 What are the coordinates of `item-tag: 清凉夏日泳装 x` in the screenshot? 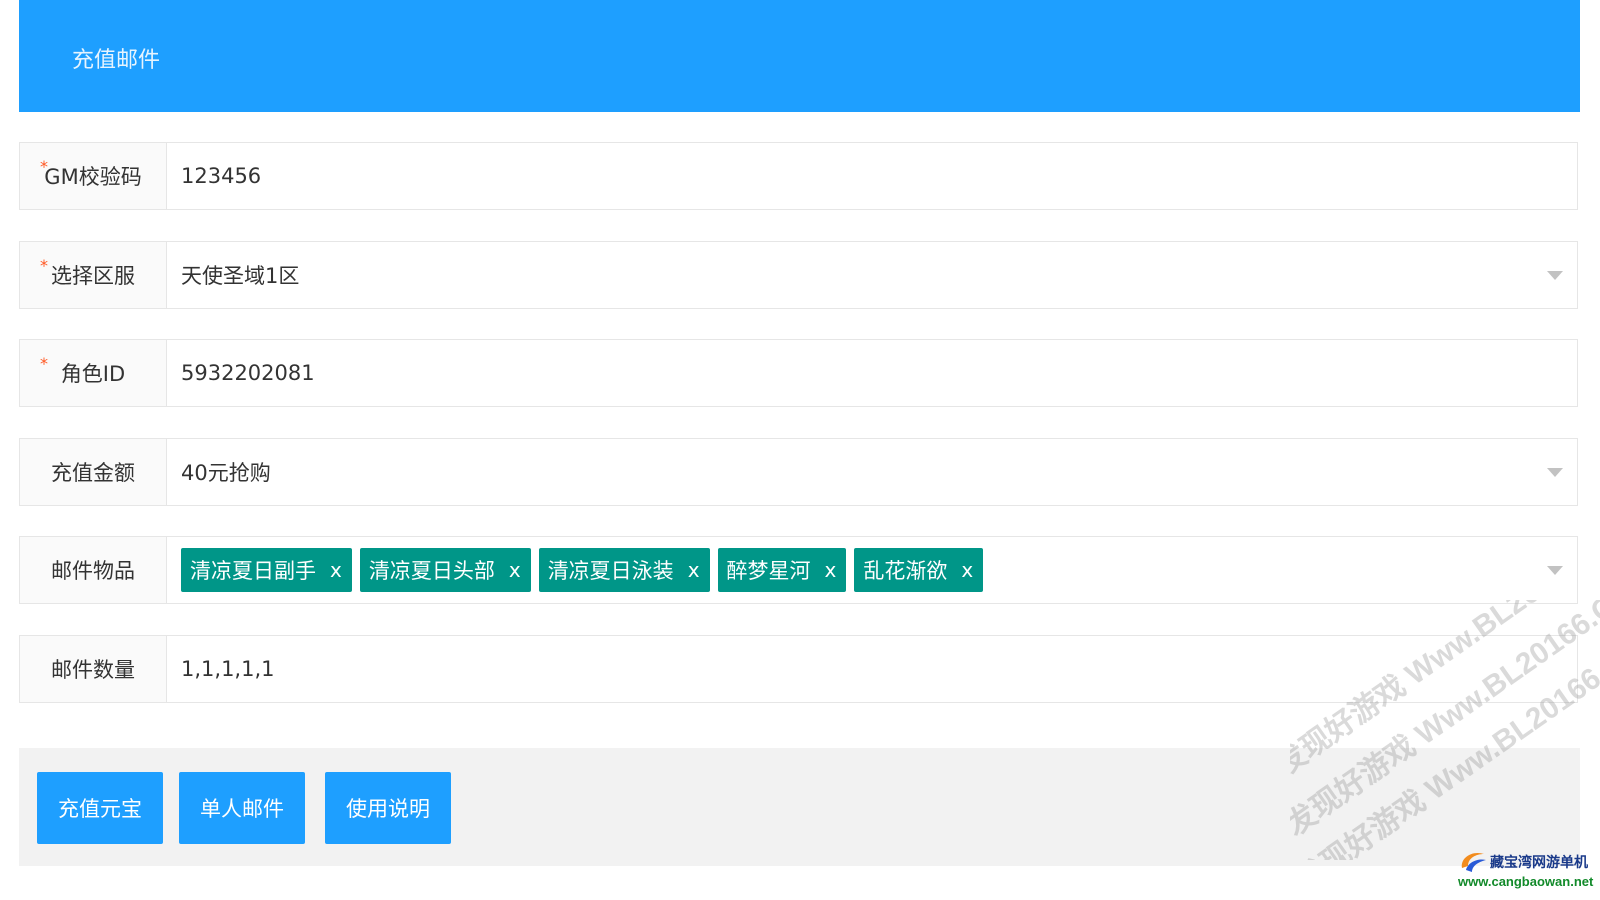 It's located at (624, 570).